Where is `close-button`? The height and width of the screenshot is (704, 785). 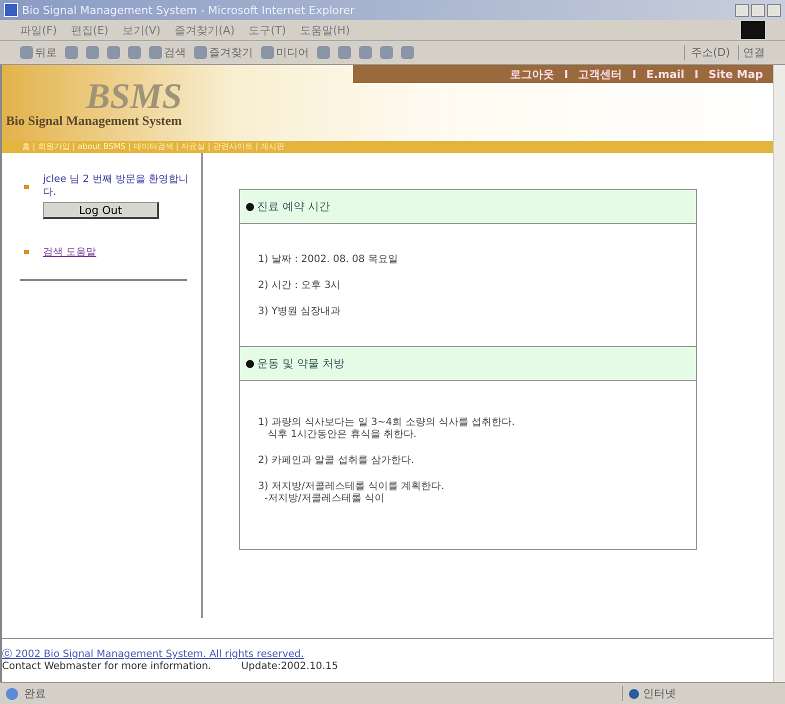 close-button is located at coordinates (774, 10).